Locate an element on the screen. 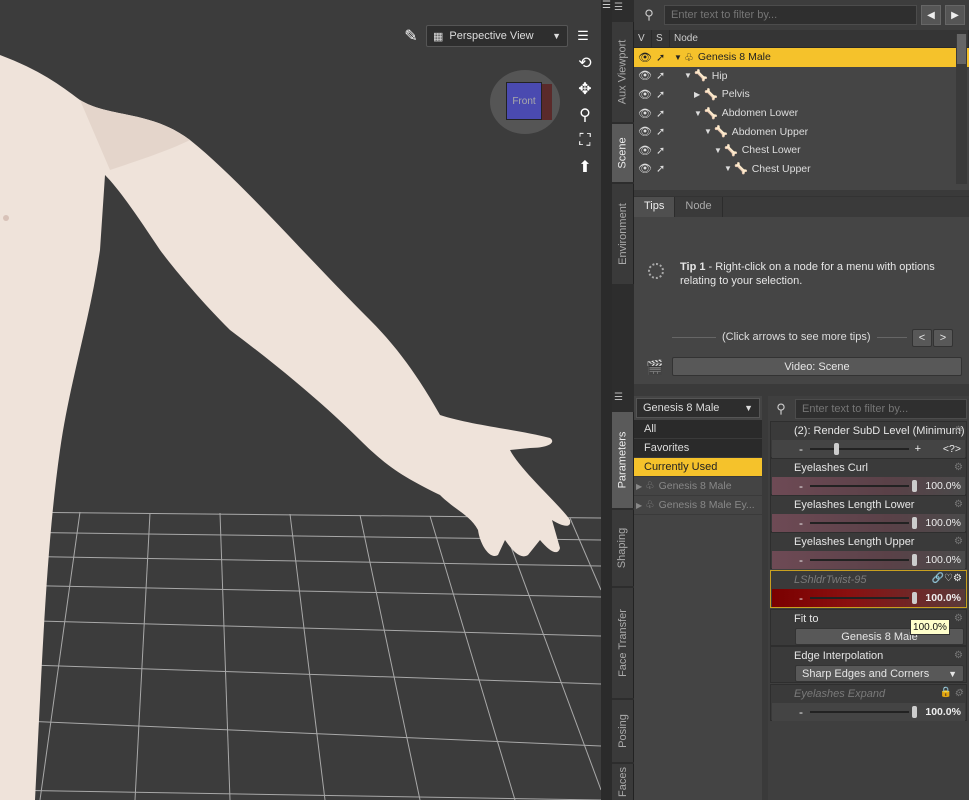 The width and height of the screenshot is (969, 800). eyelashes-length-upper-slider: - 100.0% is located at coordinates (868, 560).